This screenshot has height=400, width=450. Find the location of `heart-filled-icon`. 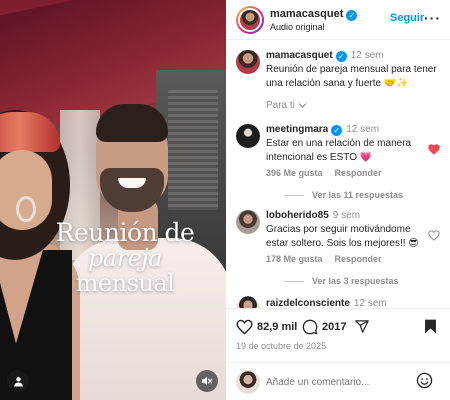

heart-filled-icon is located at coordinates (434, 149).